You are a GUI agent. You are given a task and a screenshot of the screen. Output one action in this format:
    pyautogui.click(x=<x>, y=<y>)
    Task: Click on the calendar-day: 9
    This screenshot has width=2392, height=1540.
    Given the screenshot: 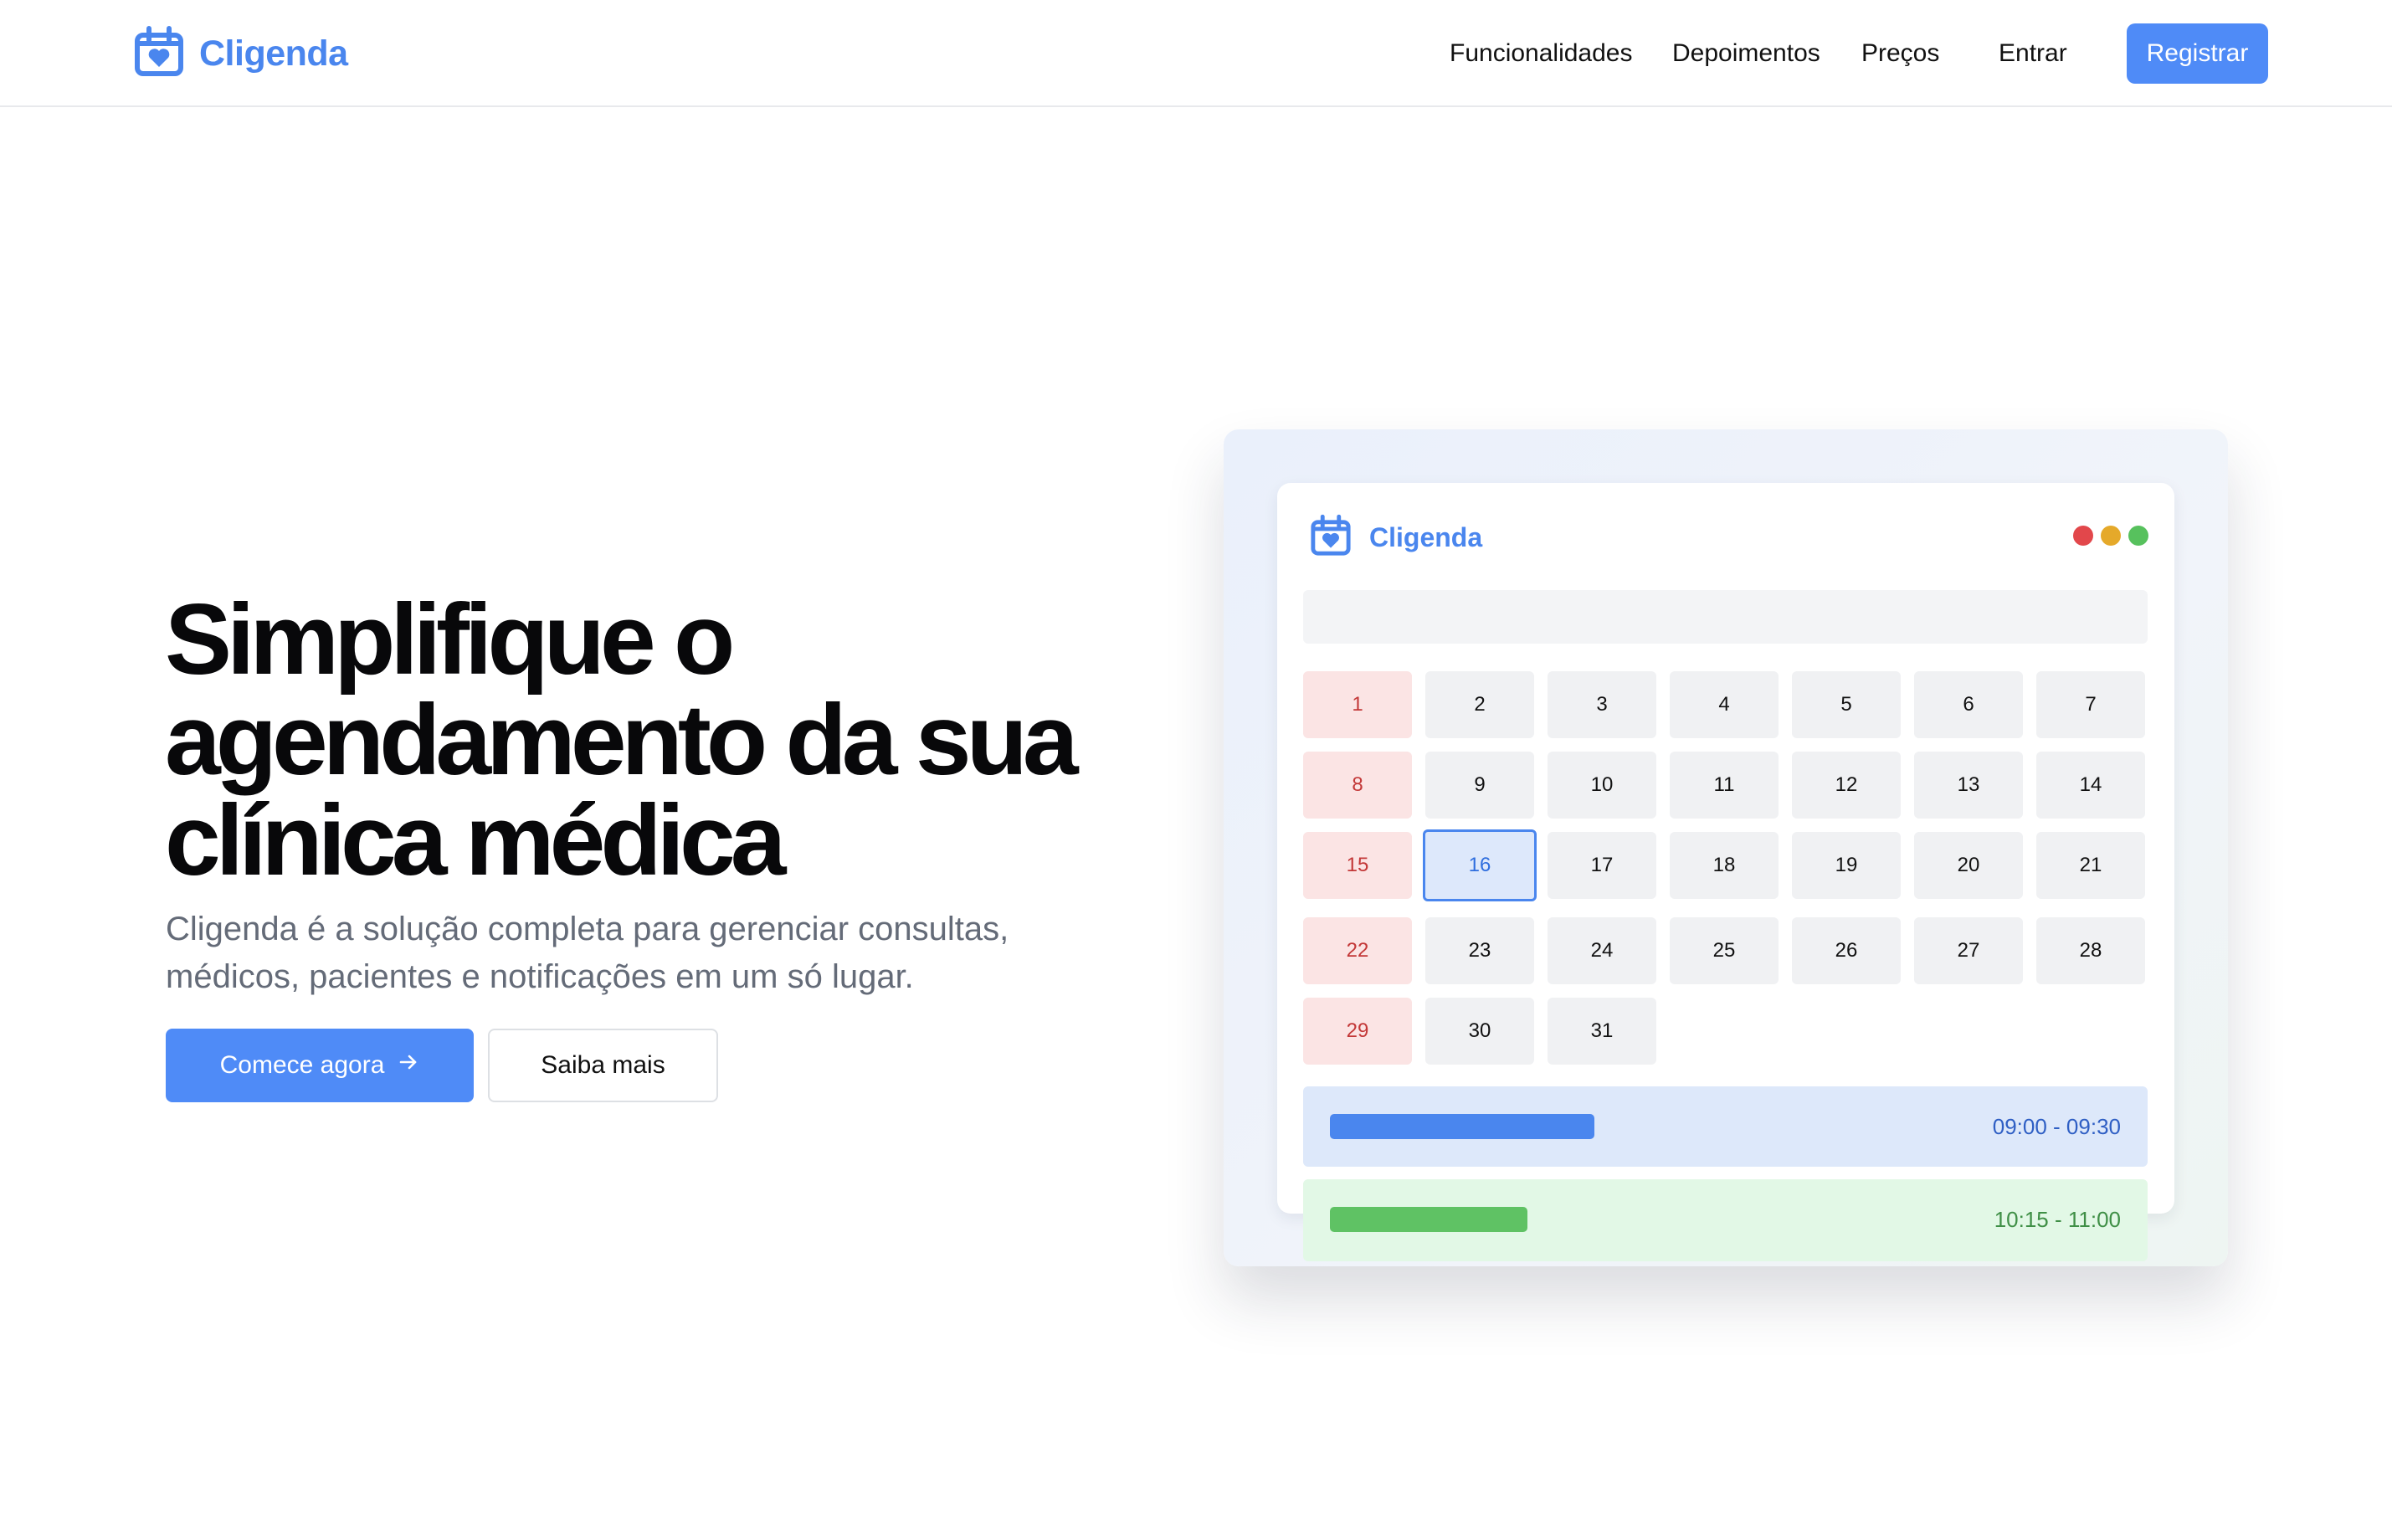 What is the action you would take?
    pyautogui.click(x=1479, y=785)
    